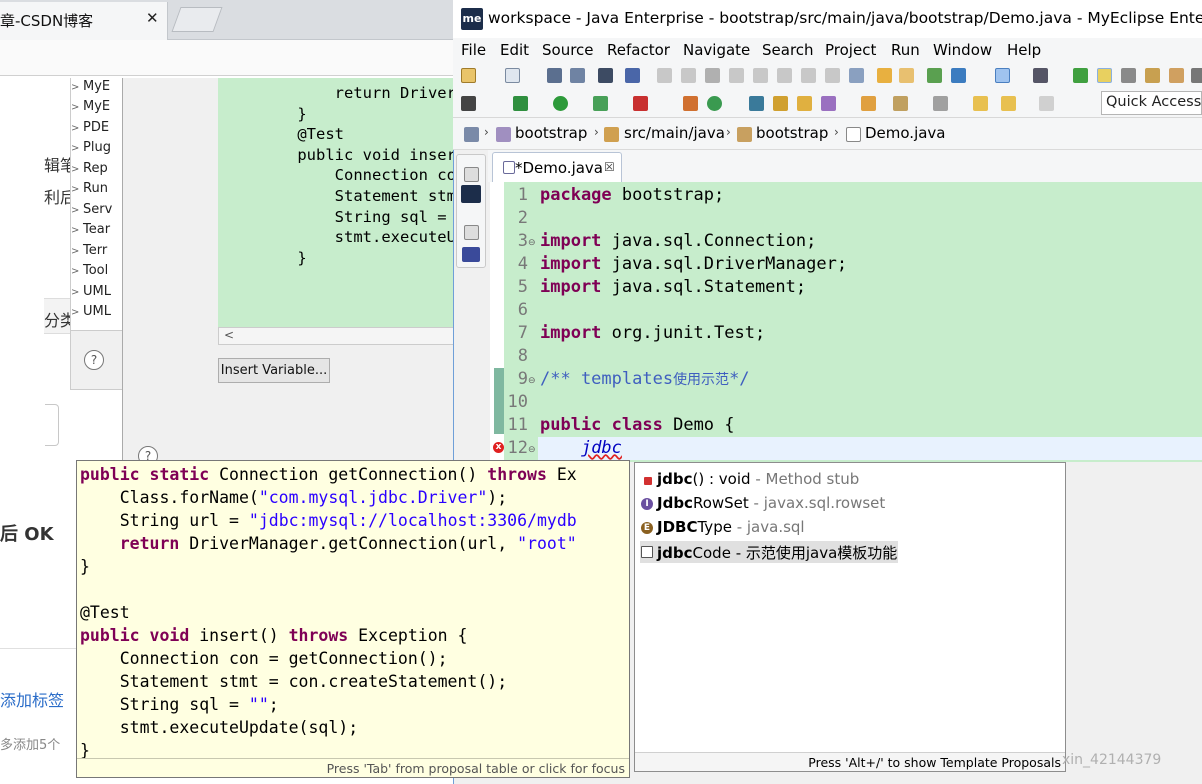 Image resolution: width=1202 pixels, height=784 pixels. Describe the element at coordinates (97, 147) in the screenshot. I see `tree-item: Plug` at that location.